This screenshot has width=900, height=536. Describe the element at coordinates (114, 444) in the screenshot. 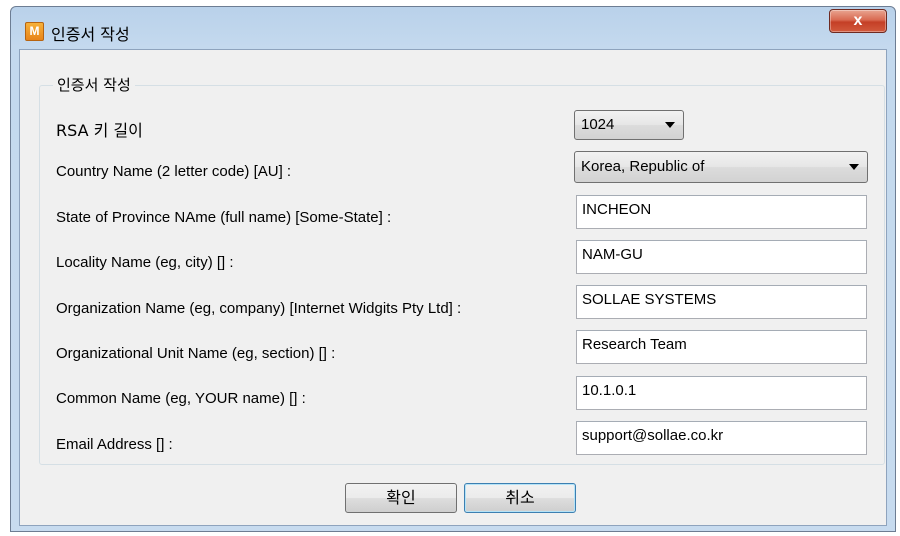

I see `email-label: Email Address [] :` at that location.